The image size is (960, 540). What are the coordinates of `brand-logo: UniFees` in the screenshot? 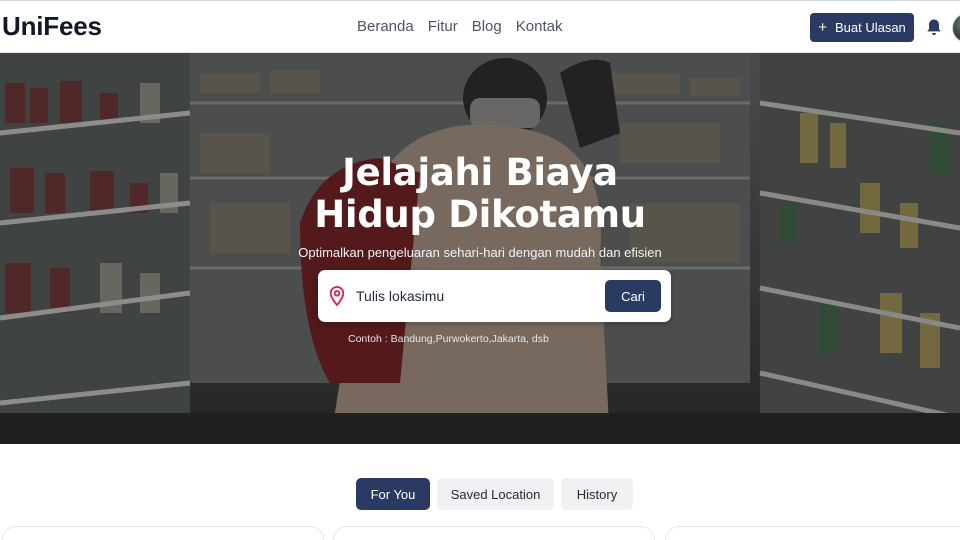 It's located at (52, 26).